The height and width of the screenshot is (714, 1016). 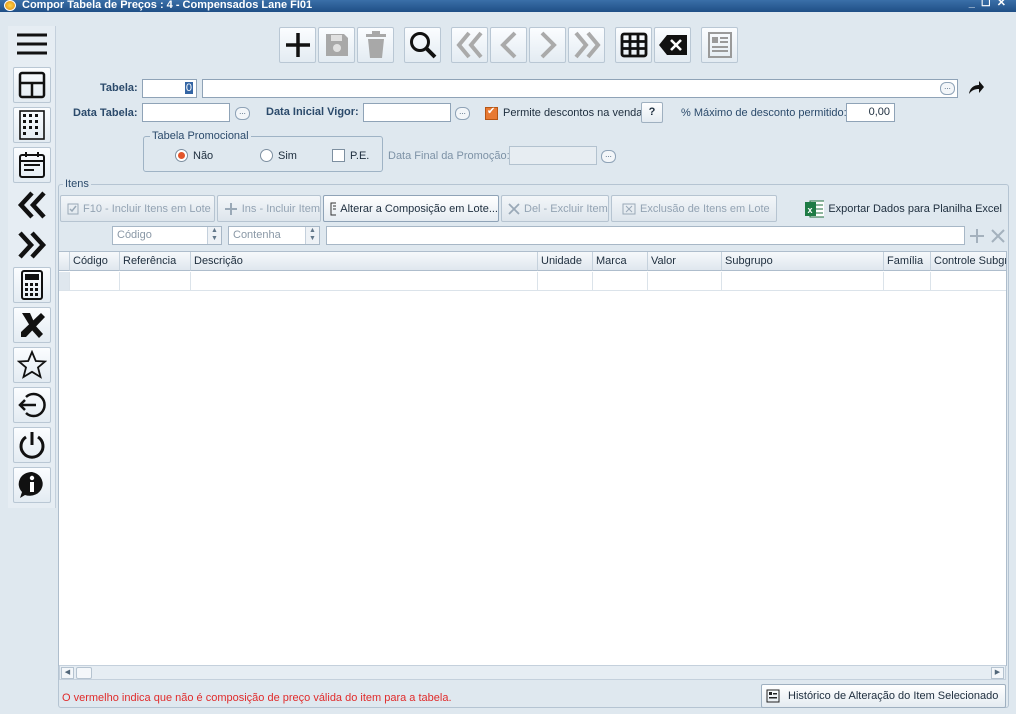 What do you see at coordinates (32, 245) in the screenshot?
I see `double-chevron-right-icon` at bounding box center [32, 245].